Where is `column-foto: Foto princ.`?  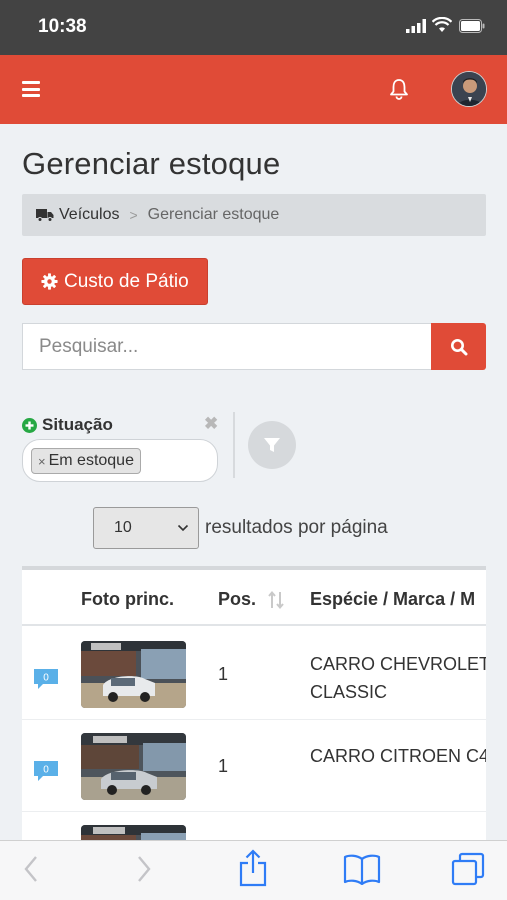 column-foto: Foto princ. is located at coordinates (127, 599).